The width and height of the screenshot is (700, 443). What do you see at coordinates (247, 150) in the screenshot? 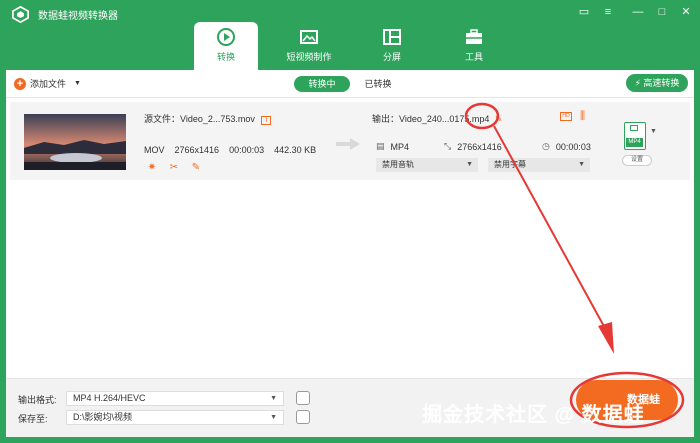
I see `source-duration: 00:00:03` at bounding box center [247, 150].